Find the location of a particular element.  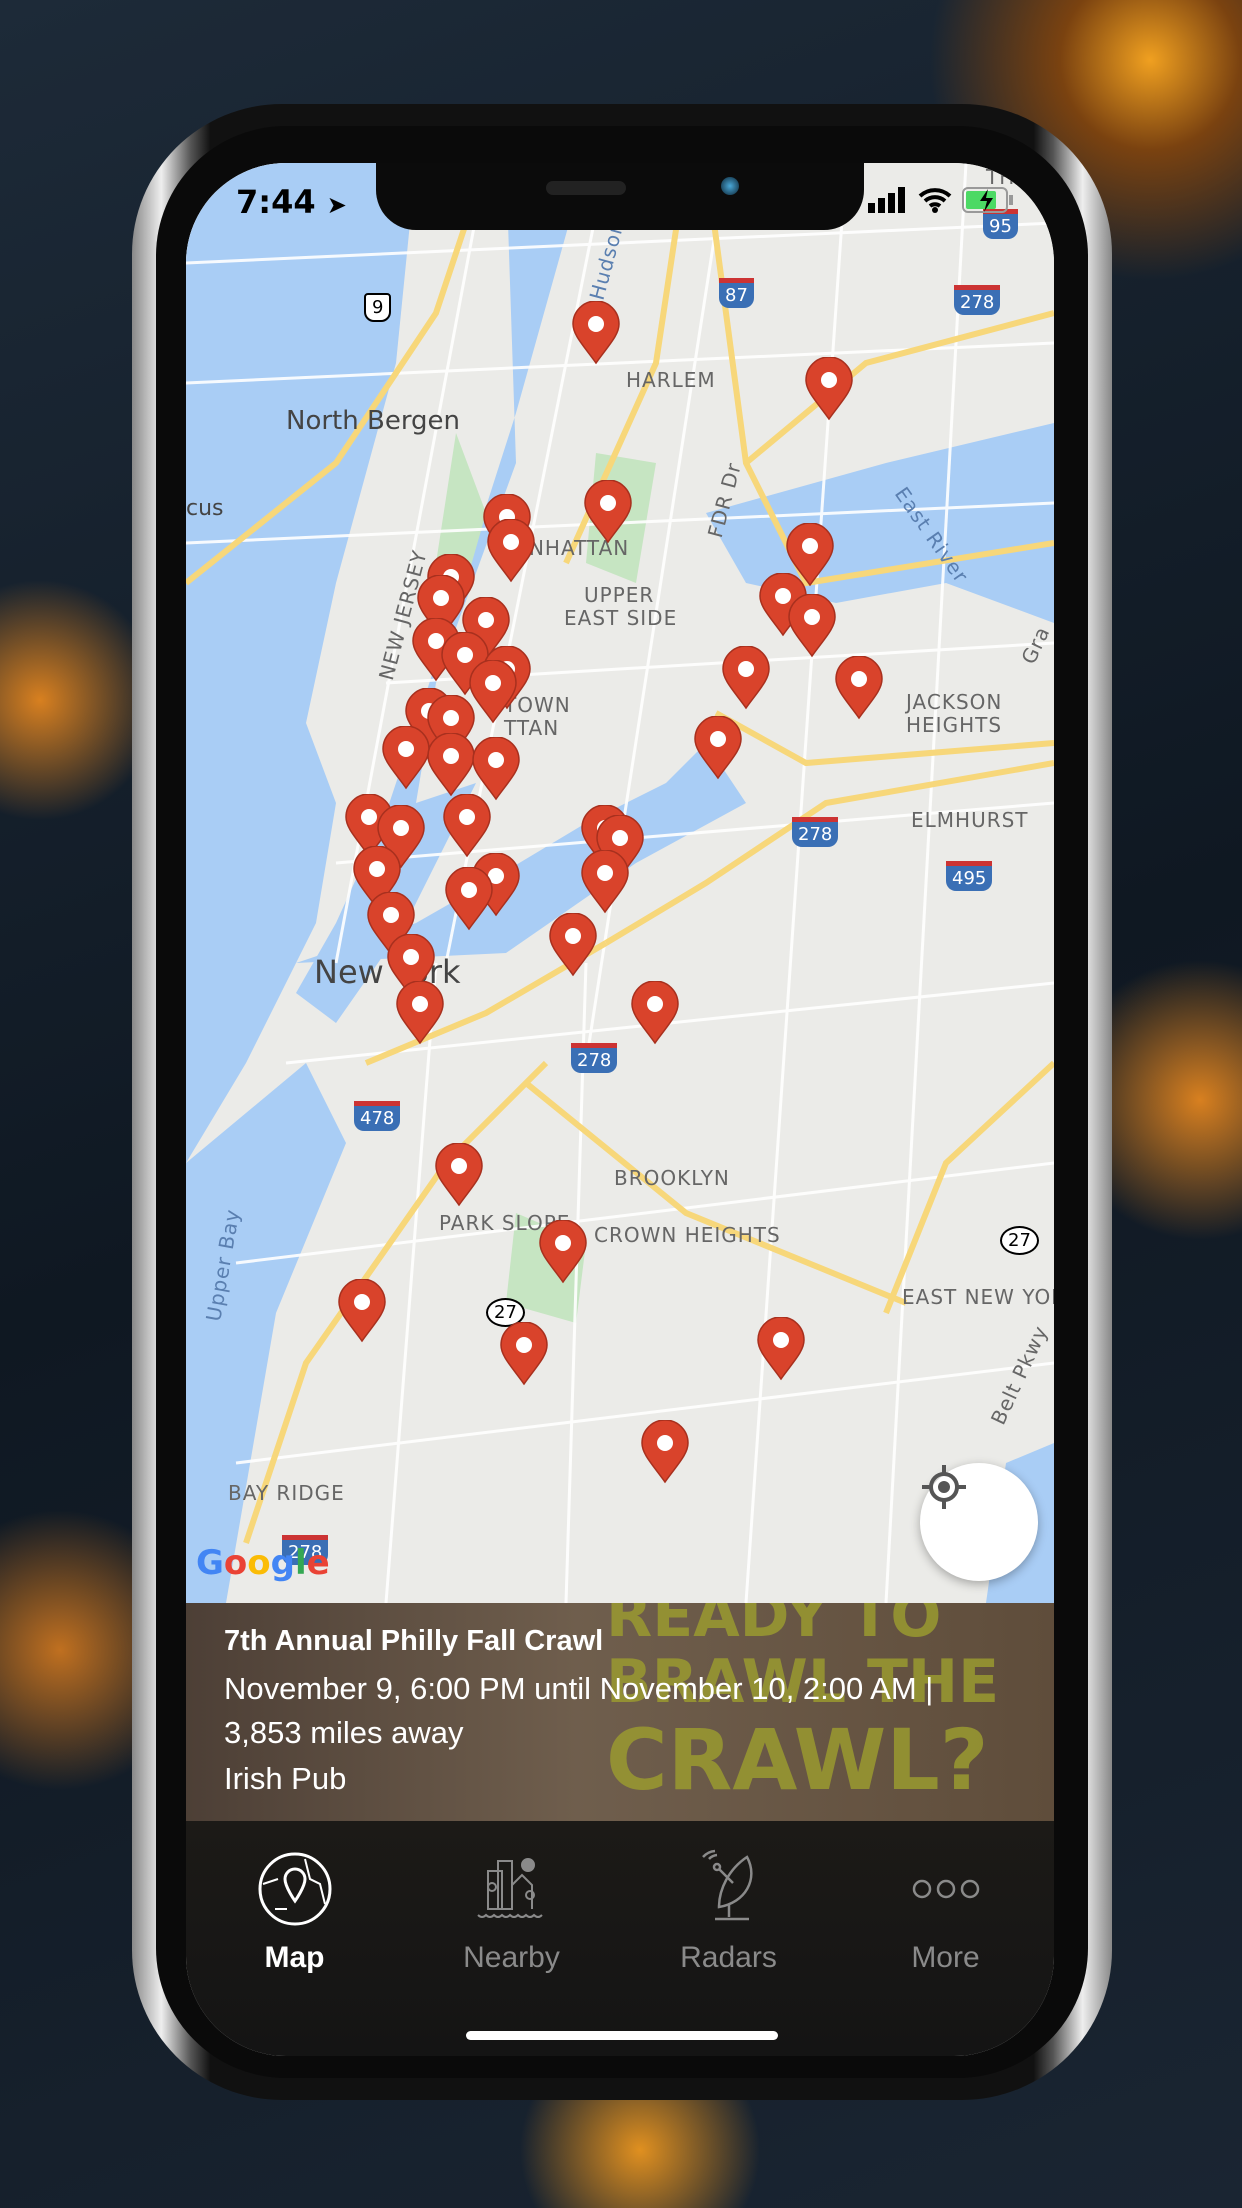

status-time: 7:44 ➤ is located at coordinates (291, 202).